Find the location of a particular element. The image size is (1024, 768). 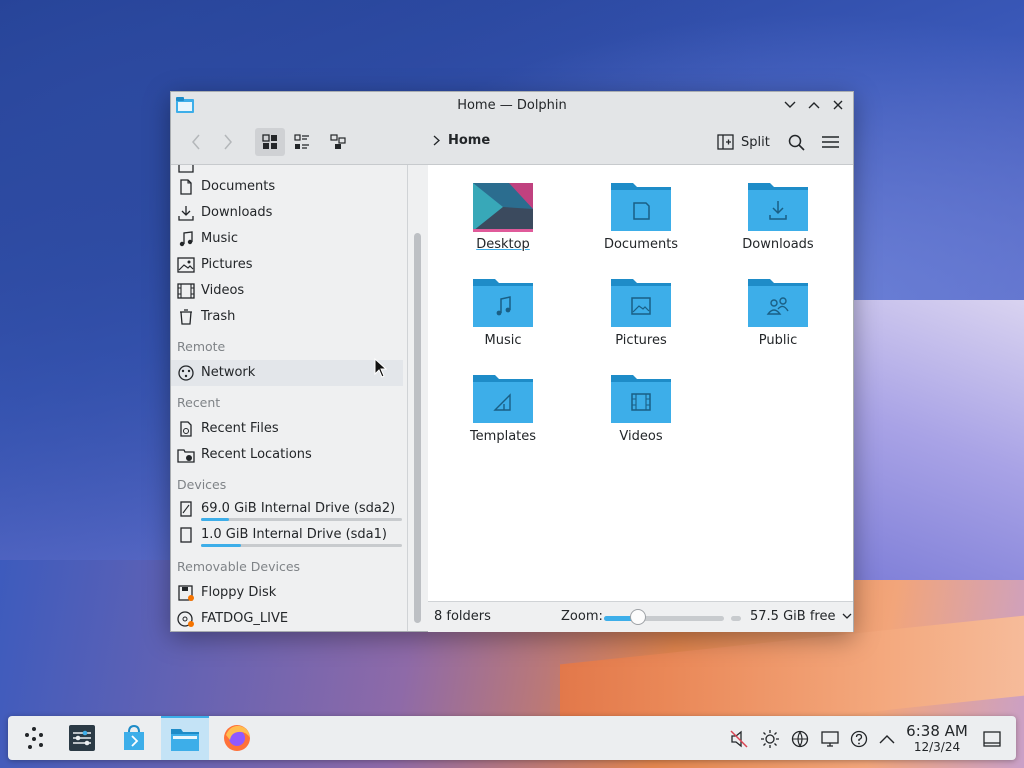

documents-folder-icon is located at coordinates (641, 207).